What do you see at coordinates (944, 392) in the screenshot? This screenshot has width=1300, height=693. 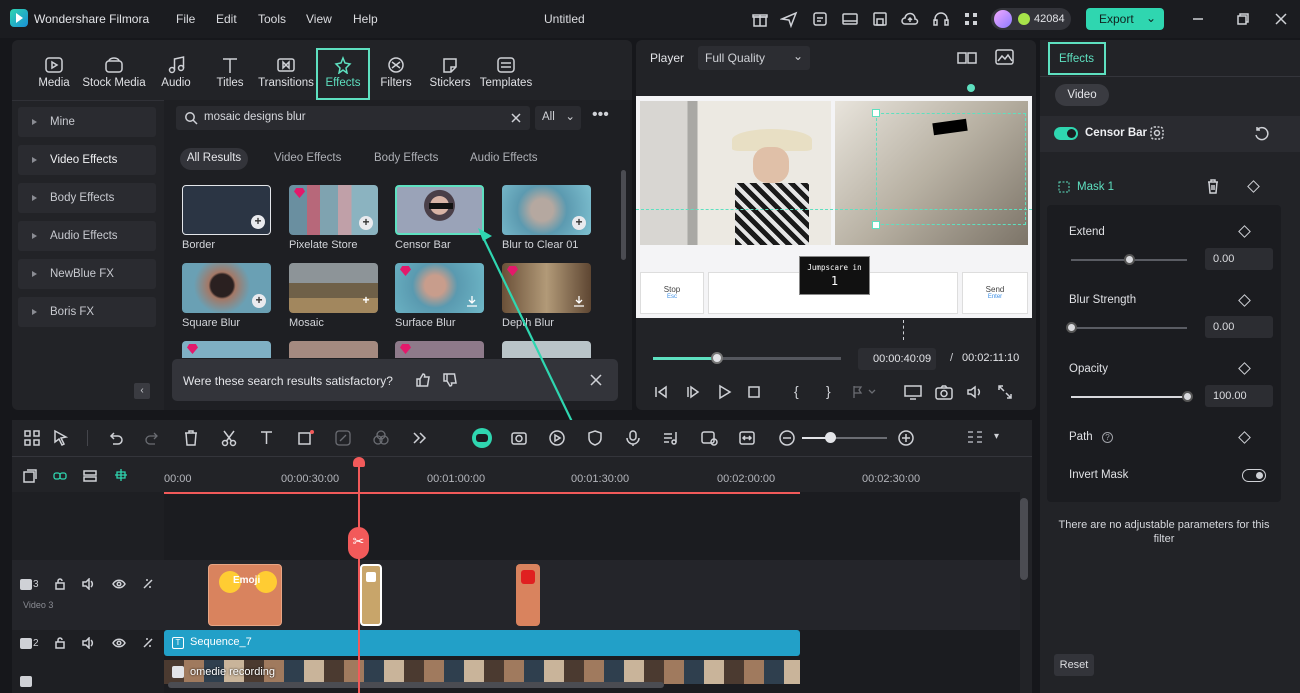 I see `snapshot-camera-icon` at bounding box center [944, 392].